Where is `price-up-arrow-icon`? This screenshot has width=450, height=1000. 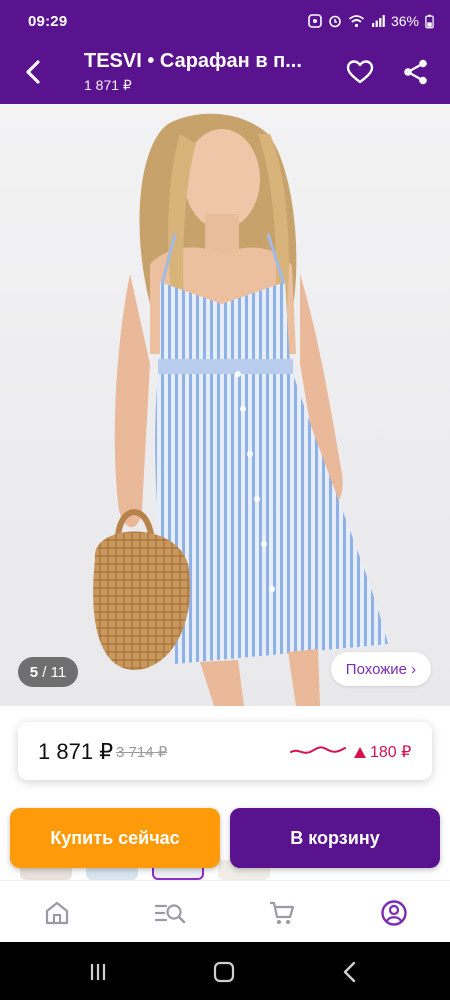
price-up-arrow-icon is located at coordinates (360, 752).